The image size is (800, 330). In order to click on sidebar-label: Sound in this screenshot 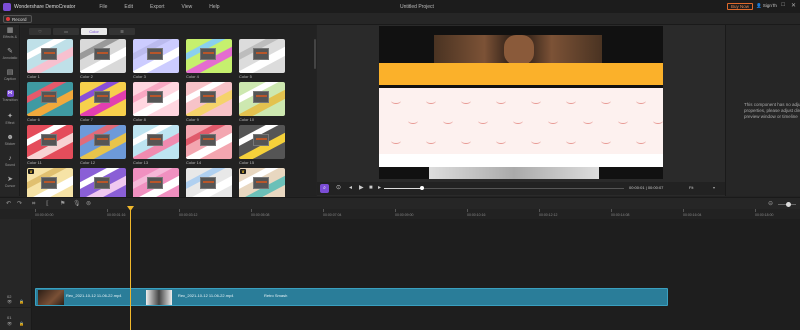, I will do `click(10, 165)`.